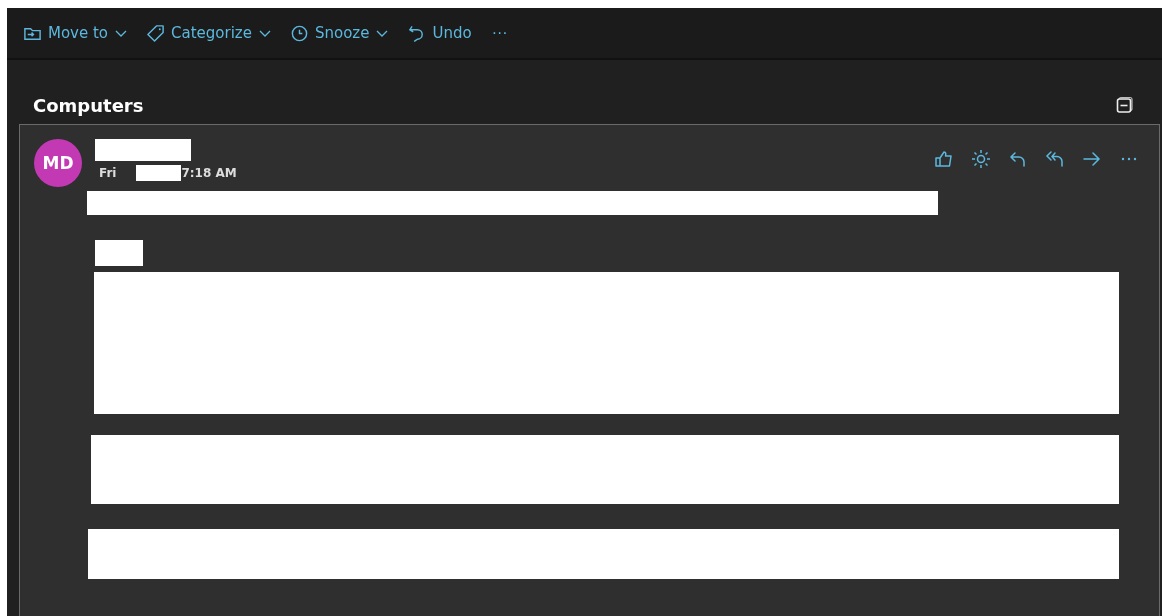 The height and width of the screenshot is (616, 1162). What do you see at coordinates (209, 33) in the screenshot?
I see `toolbar-button: Categorize` at bounding box center [209, 33].